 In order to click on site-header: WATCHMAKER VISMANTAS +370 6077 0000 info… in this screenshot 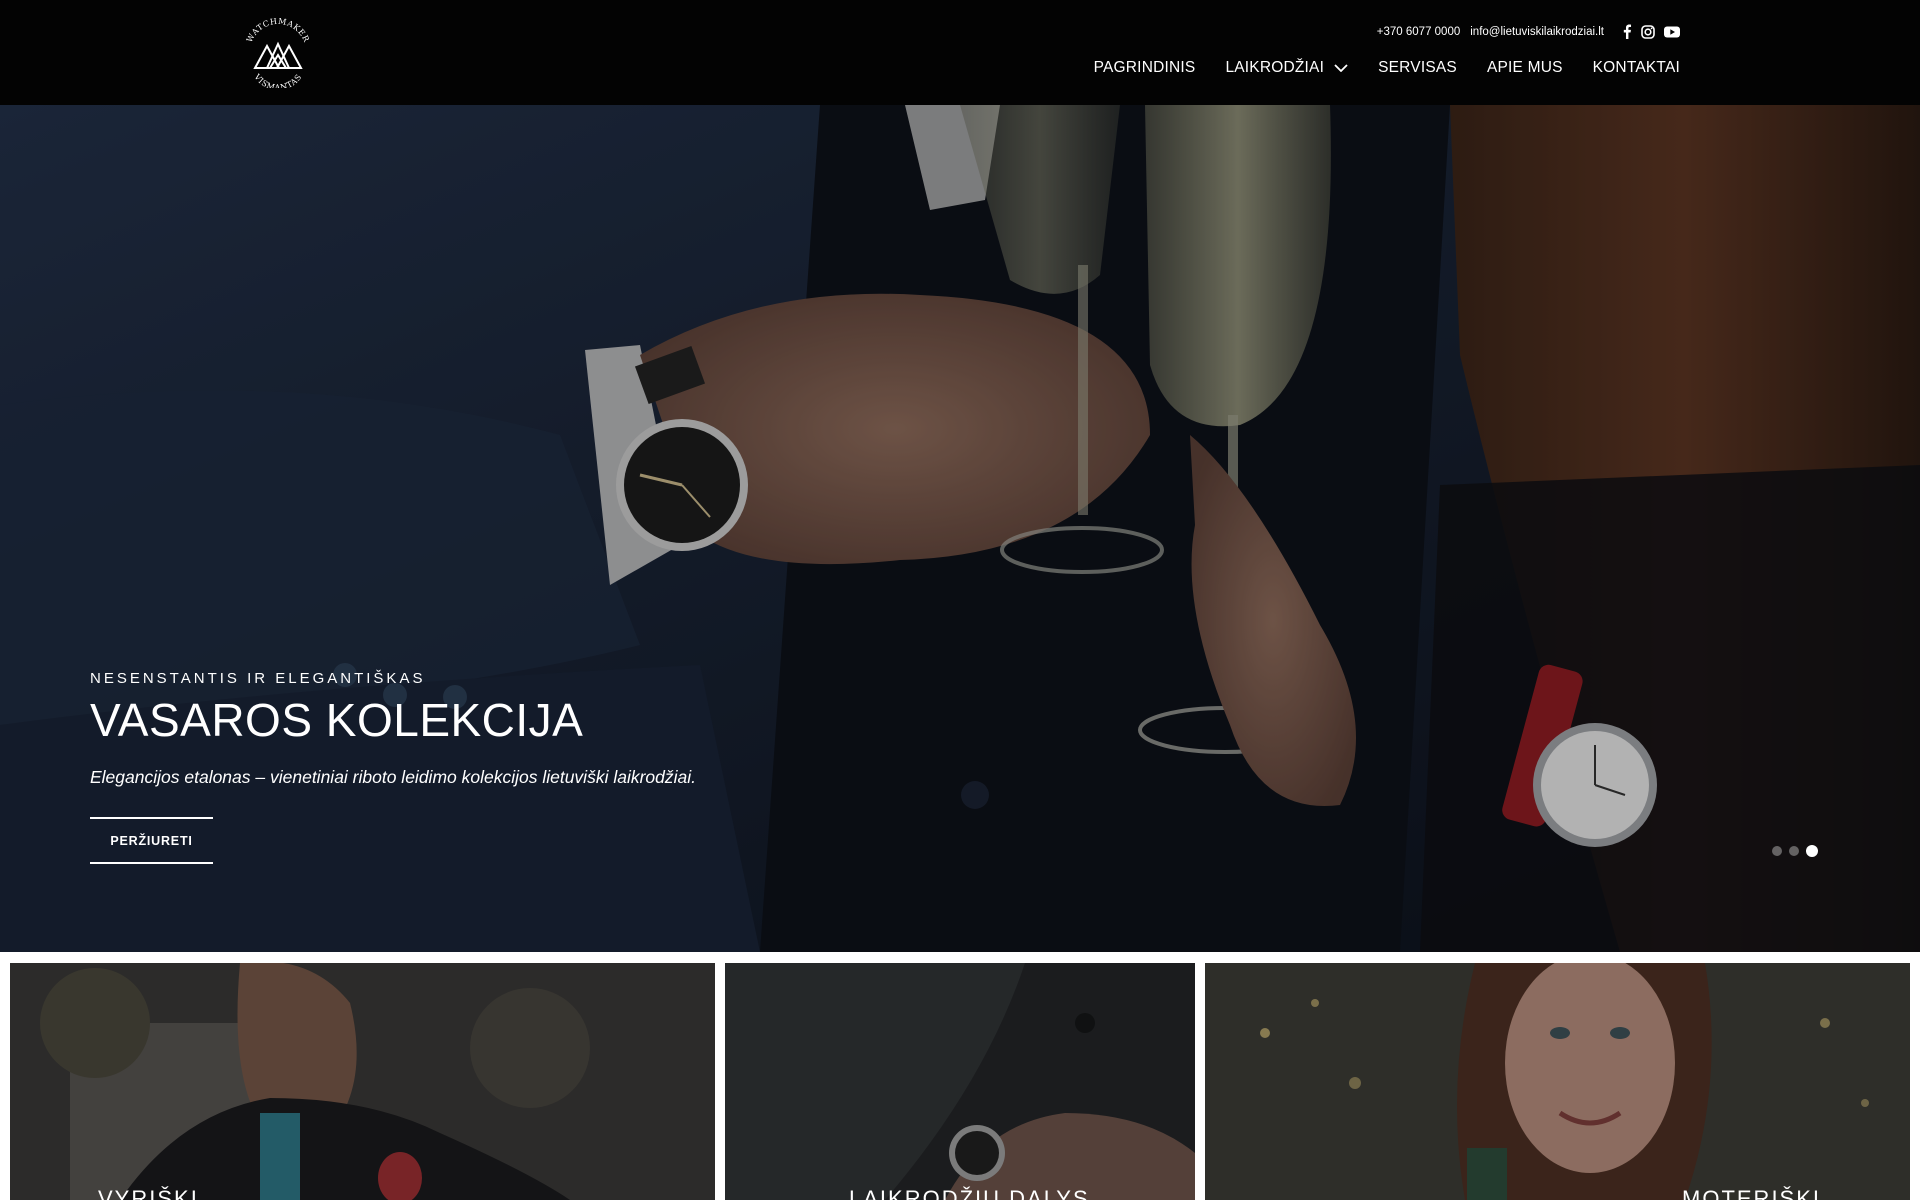, I will do `click(960, 52)`.